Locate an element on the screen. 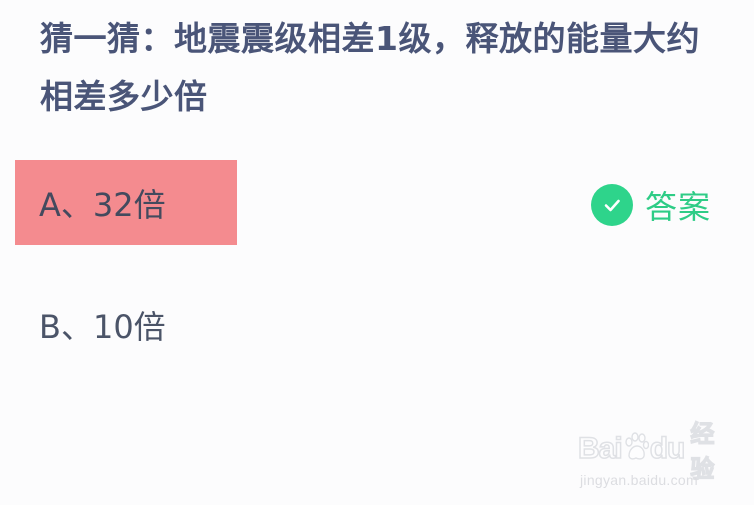 The height and width of the screenshot is (505, 754). option-a: A、32倍 is located at coordinates (126, 202).